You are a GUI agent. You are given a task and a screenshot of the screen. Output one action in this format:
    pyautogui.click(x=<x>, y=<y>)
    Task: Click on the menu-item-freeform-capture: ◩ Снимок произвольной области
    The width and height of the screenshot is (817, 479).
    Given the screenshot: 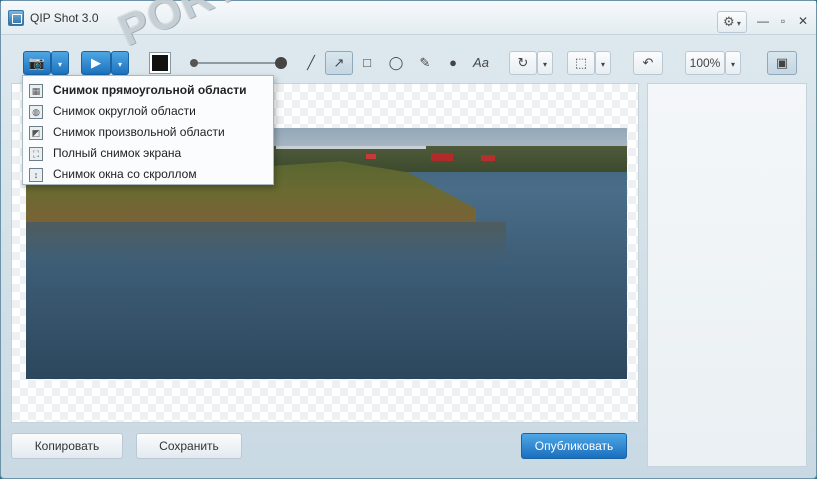 What is the action you would take?
    pyautogui.click(x=148, y=132)
    